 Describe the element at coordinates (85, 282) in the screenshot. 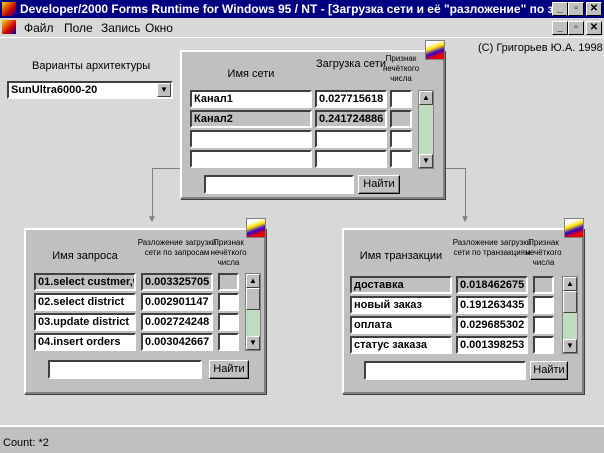

I see `row-name-field: 01.select custmer,w` at that location.